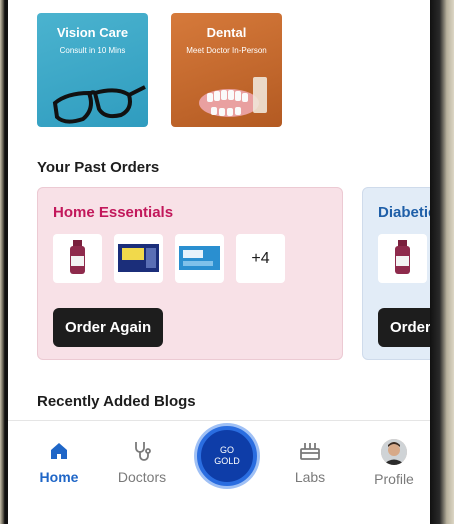 The height and width of the screenshot is (524, 454). I want to click on nav-home-label: Home, so click(59, 477).